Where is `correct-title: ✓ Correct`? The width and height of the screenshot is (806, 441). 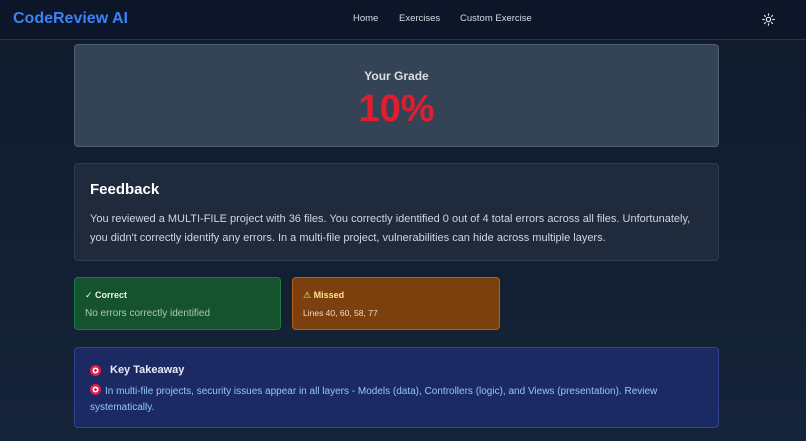 correct-title: ✓ Correct is located at coordinates (106, 295).